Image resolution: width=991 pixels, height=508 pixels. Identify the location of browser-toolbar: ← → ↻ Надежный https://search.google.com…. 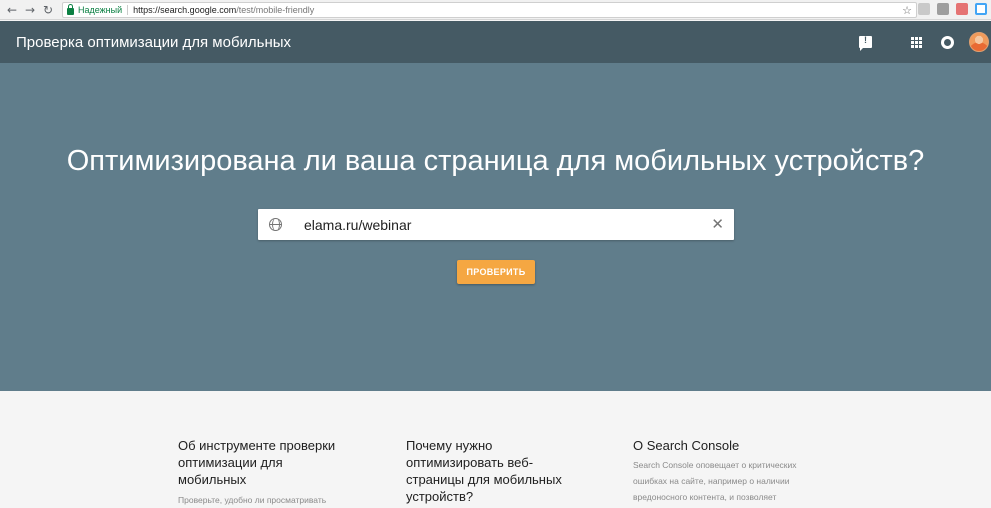
(495, 10).